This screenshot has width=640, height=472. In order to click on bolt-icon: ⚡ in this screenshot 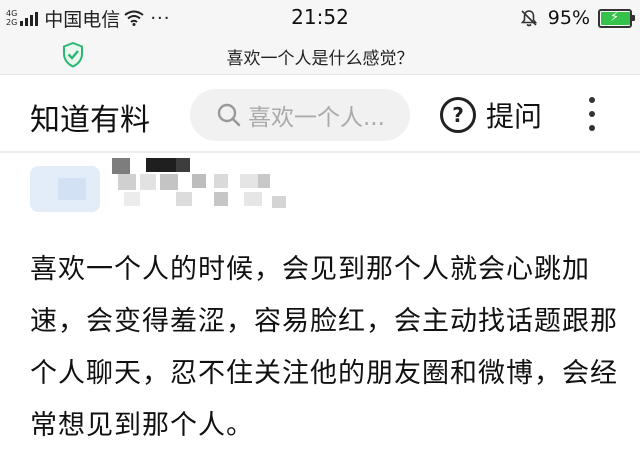, I will do `click(615, 17)`.